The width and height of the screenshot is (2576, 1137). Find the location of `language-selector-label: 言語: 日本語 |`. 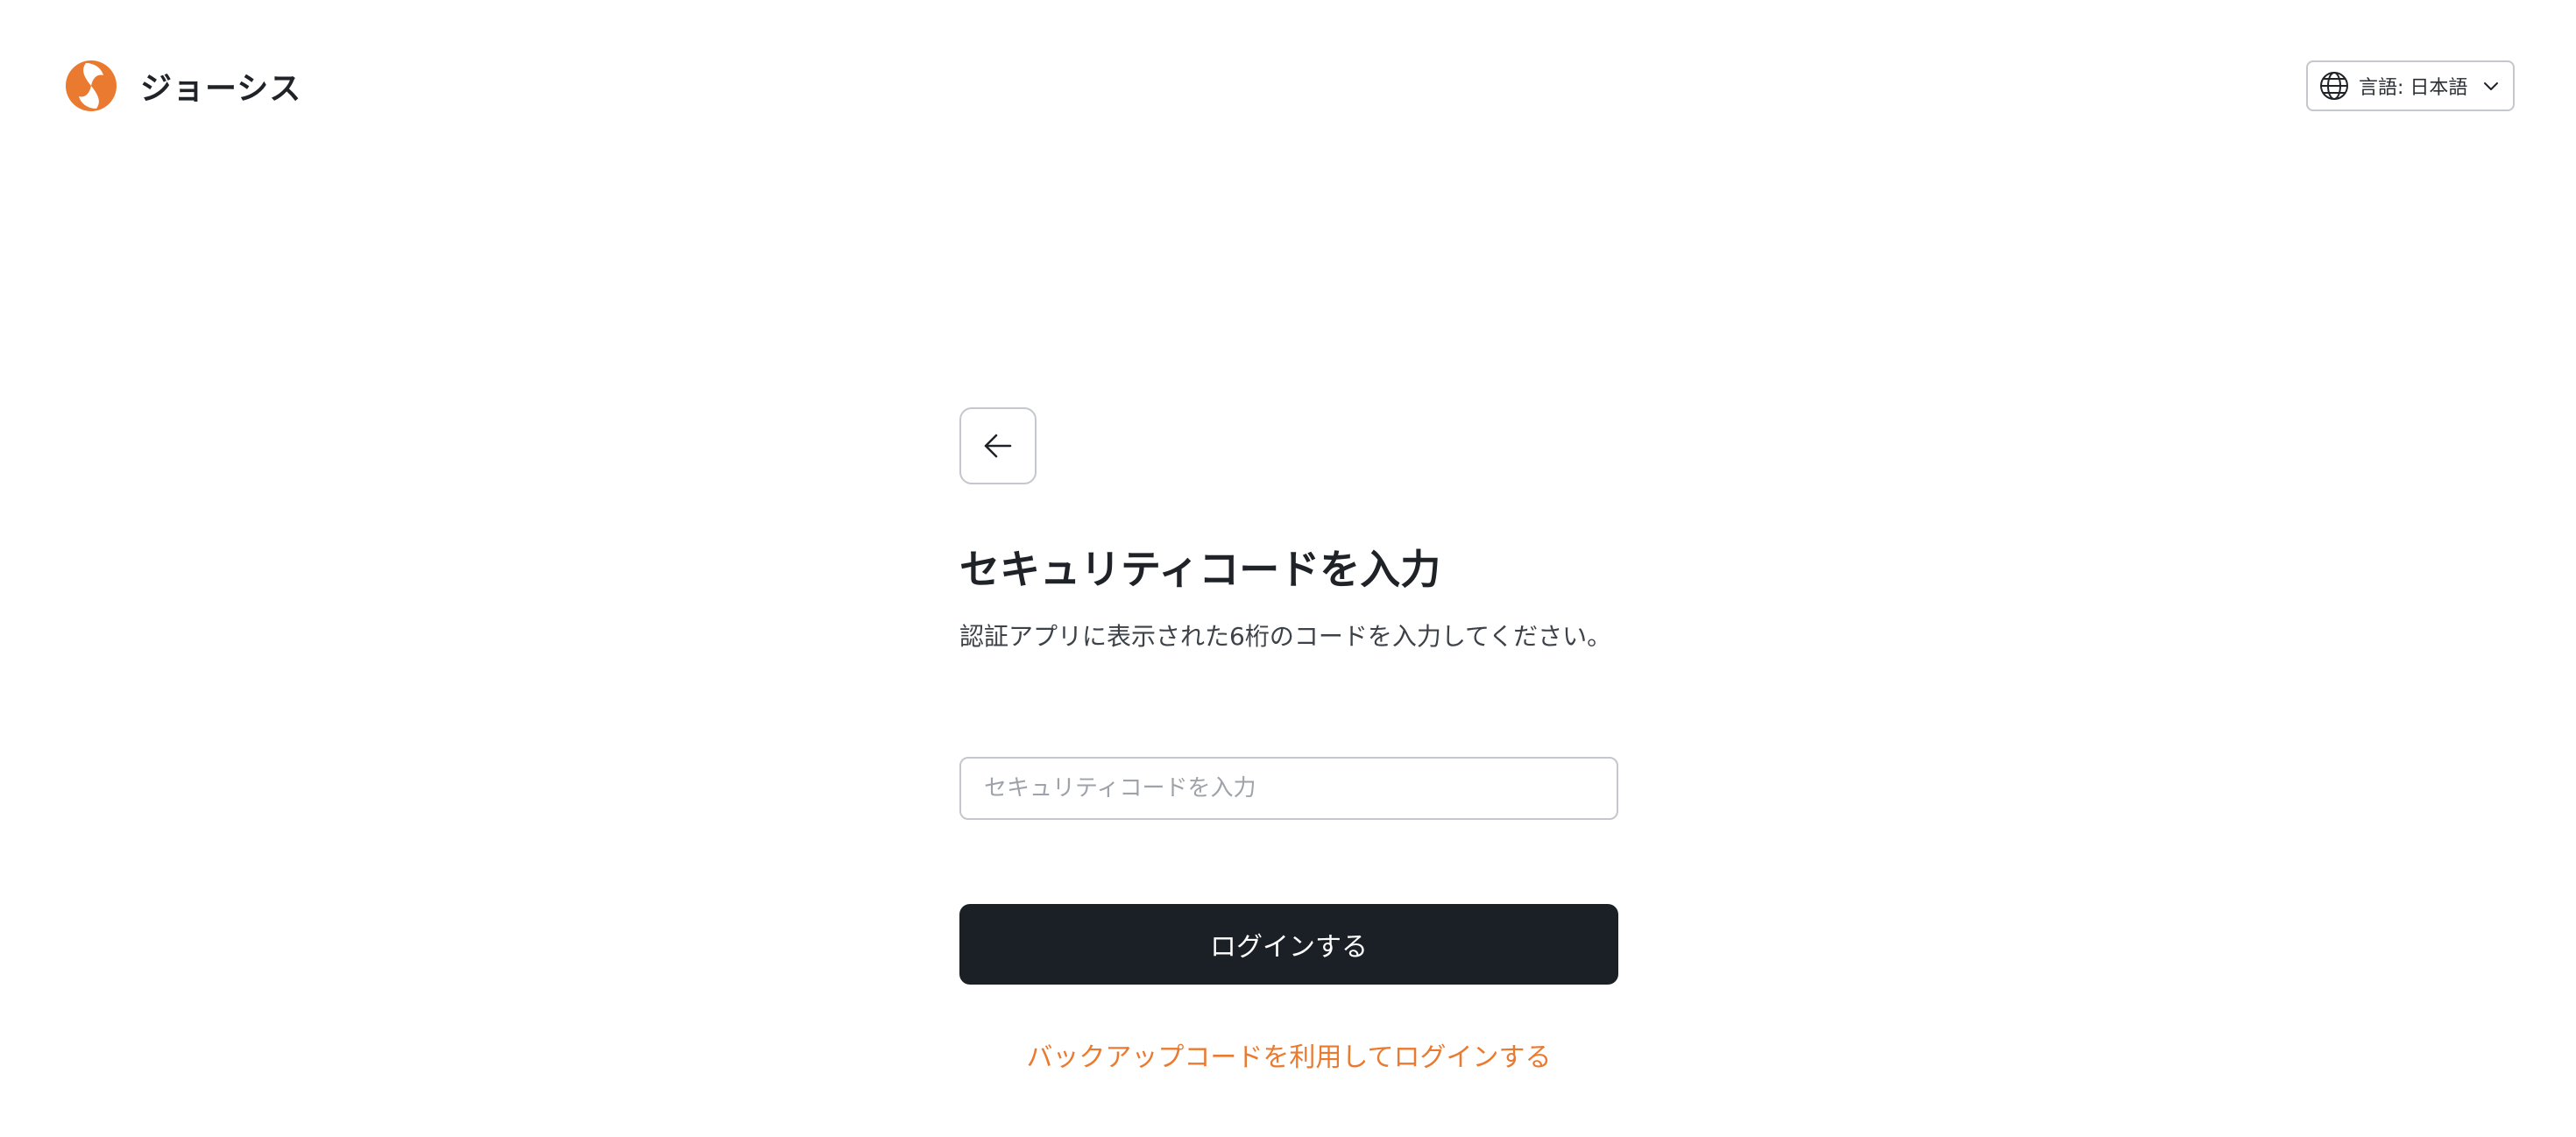

language-selector-label: 言語: 日本語 | is located at coordinates (2416, 88).